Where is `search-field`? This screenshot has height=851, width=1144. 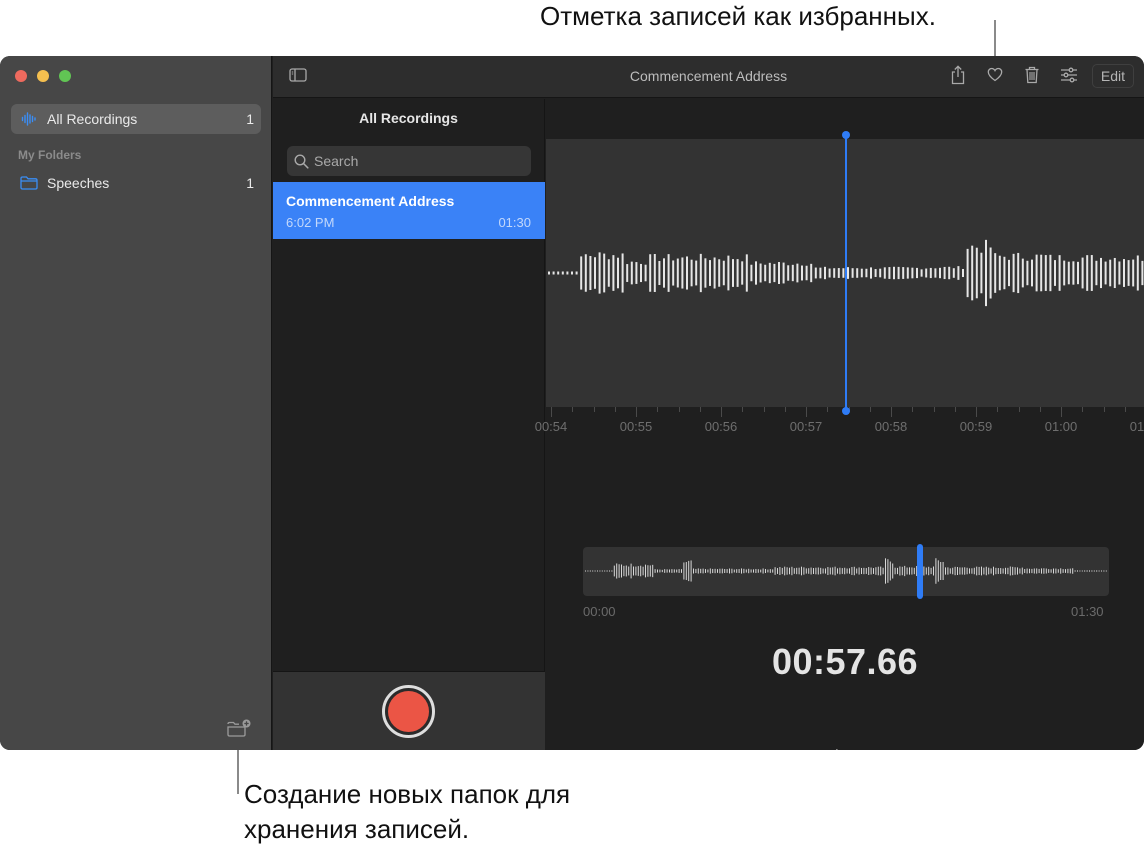
search-field is located at coordinates (409, 161).